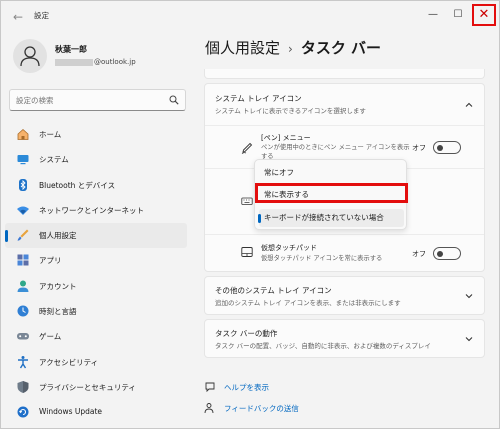  Describe the element at coordinates (96, 159) in the screenshot. I see `sidebar-item-system: システム` at that location.